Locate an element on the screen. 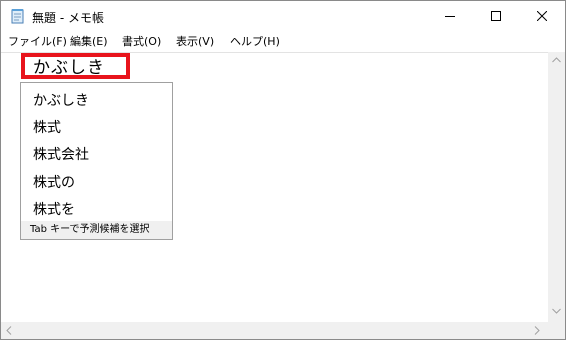 This screenshot has height=340, width=566. candidate-item: 株式 is located at coordinates (47, 127).